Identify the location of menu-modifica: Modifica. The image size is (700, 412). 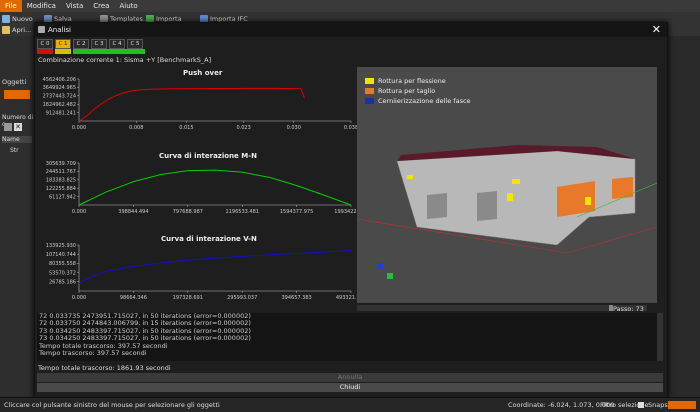
(41, 6).